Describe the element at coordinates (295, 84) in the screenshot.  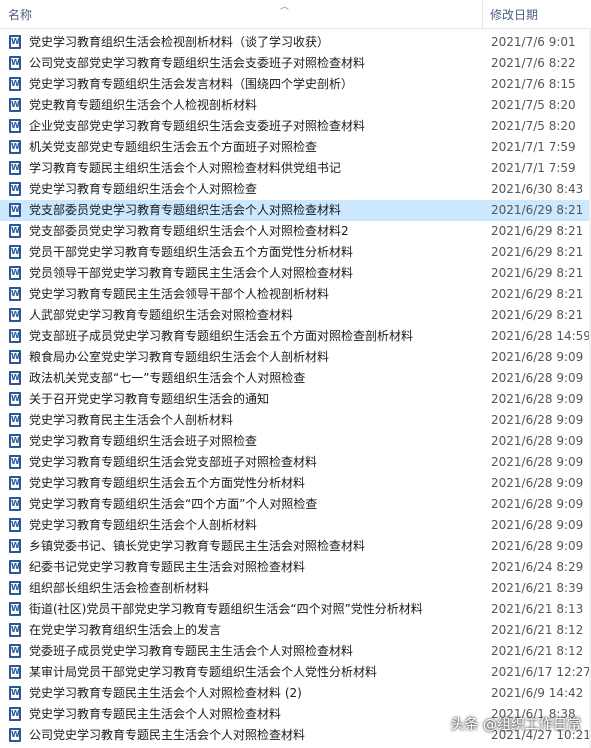
I see `file-row: 党史学习教育专题组织生活会发言材料（围绕四个学史剖析） 2021/7/6 8:15` at that location.